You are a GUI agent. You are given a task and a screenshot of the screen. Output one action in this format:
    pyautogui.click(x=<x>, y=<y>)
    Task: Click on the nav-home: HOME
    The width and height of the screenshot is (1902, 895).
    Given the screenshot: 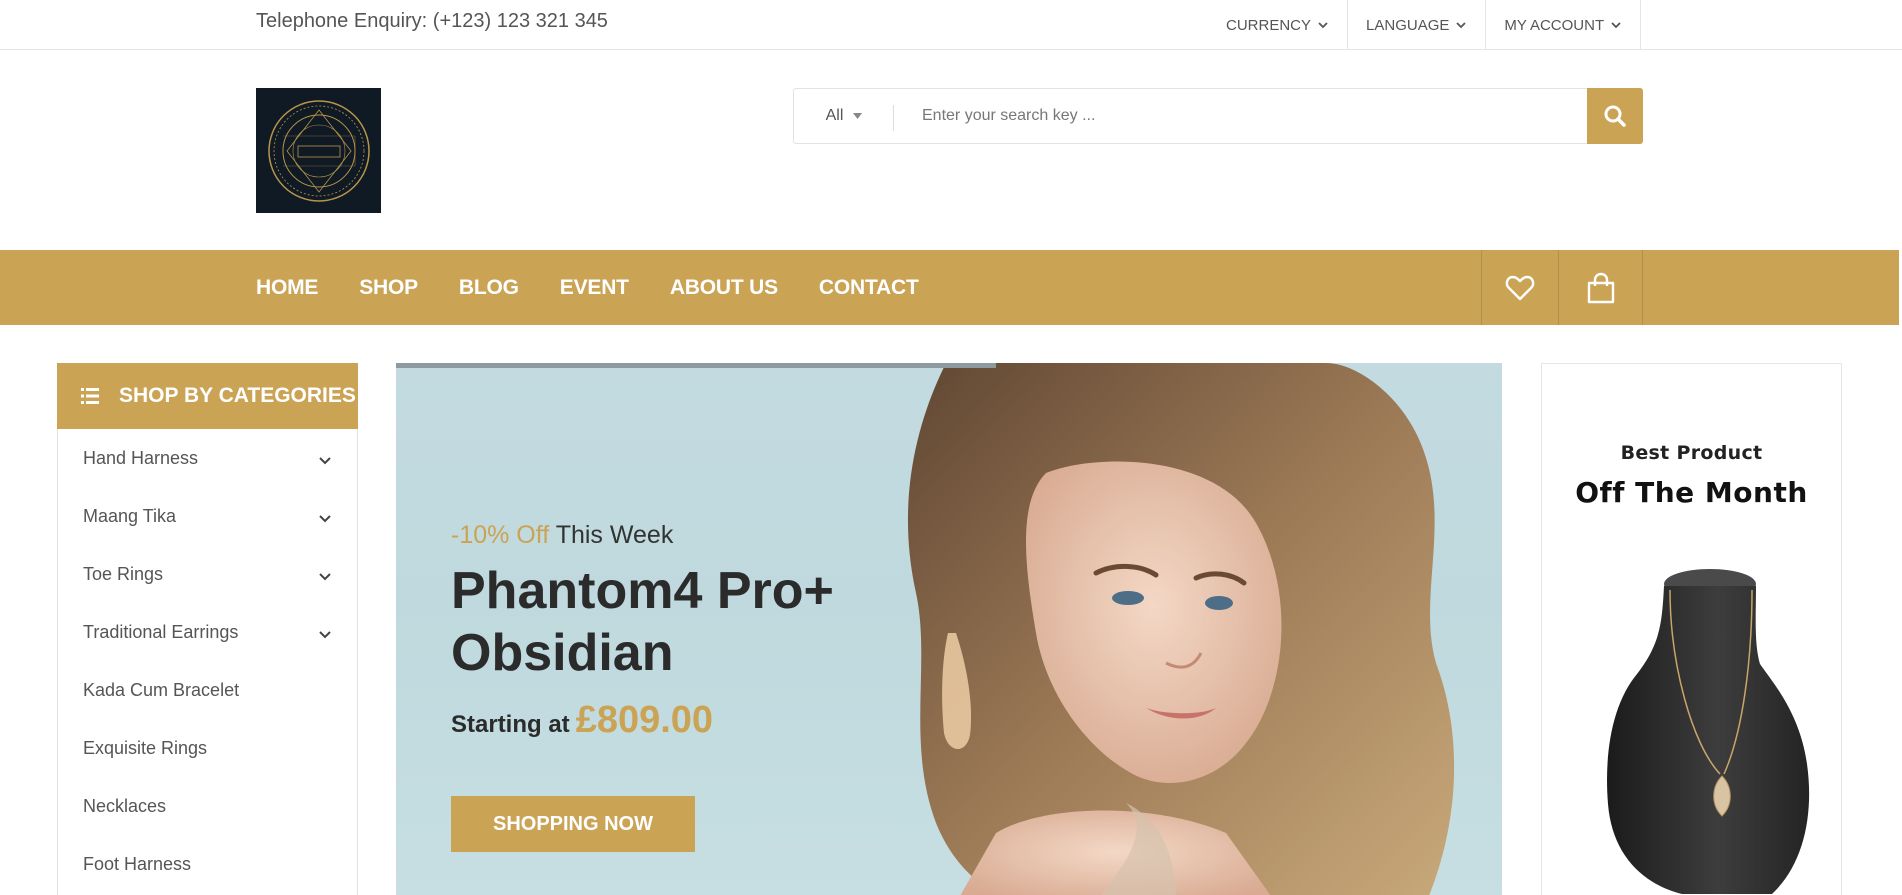 What is the action you would take?
    pyautogui.click(x=287, y=288)
    